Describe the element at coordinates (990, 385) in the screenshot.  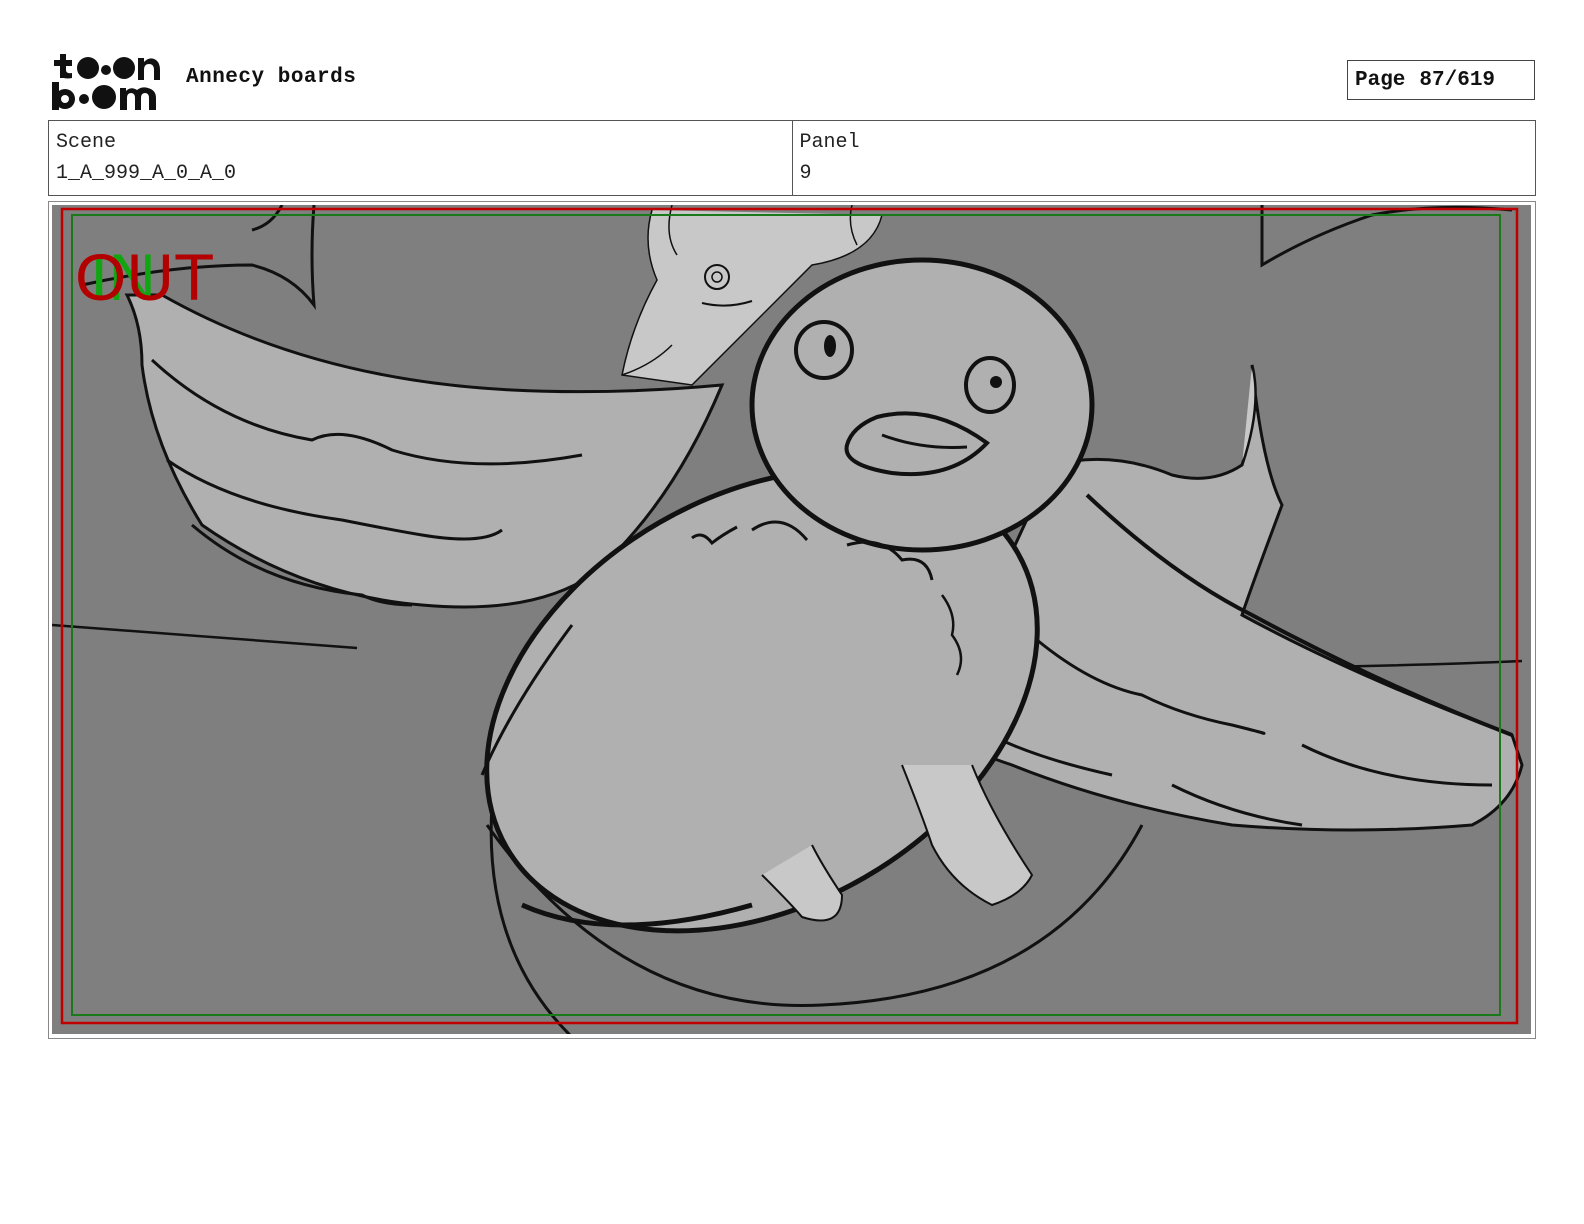
I see `bird-eye-right` at that location.